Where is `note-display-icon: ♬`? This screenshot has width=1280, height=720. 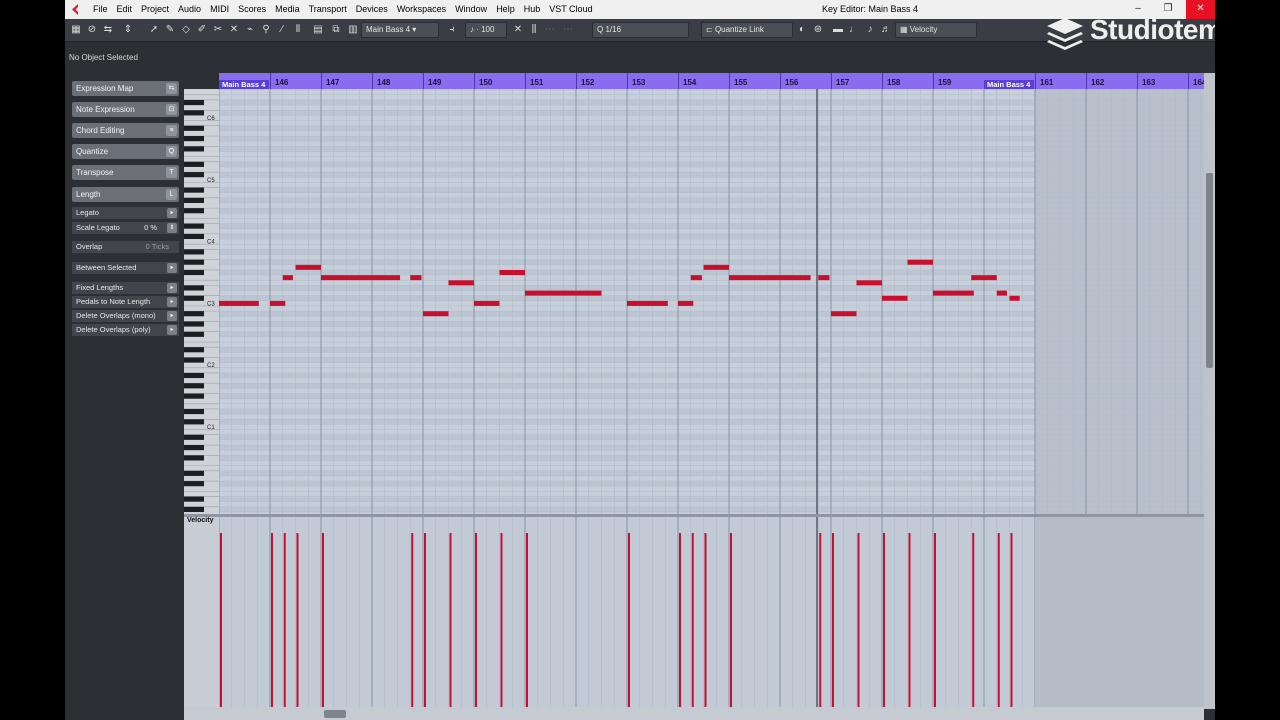
note-display-icon: ♬ is located at coordinates (886, 30).